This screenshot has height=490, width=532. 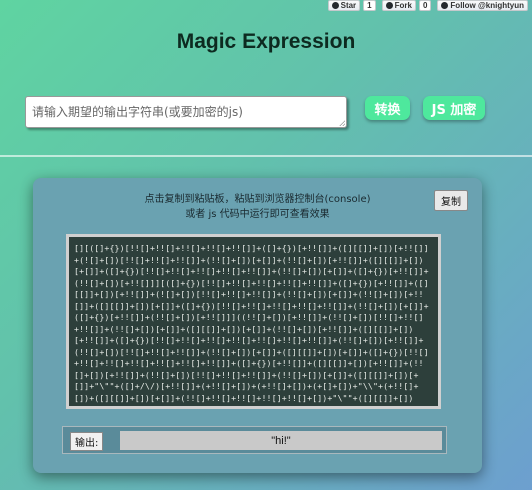 I want to click on github-buttons: Star 1 Fork 0 Follow @knightyun, so click(x=427, y=5).